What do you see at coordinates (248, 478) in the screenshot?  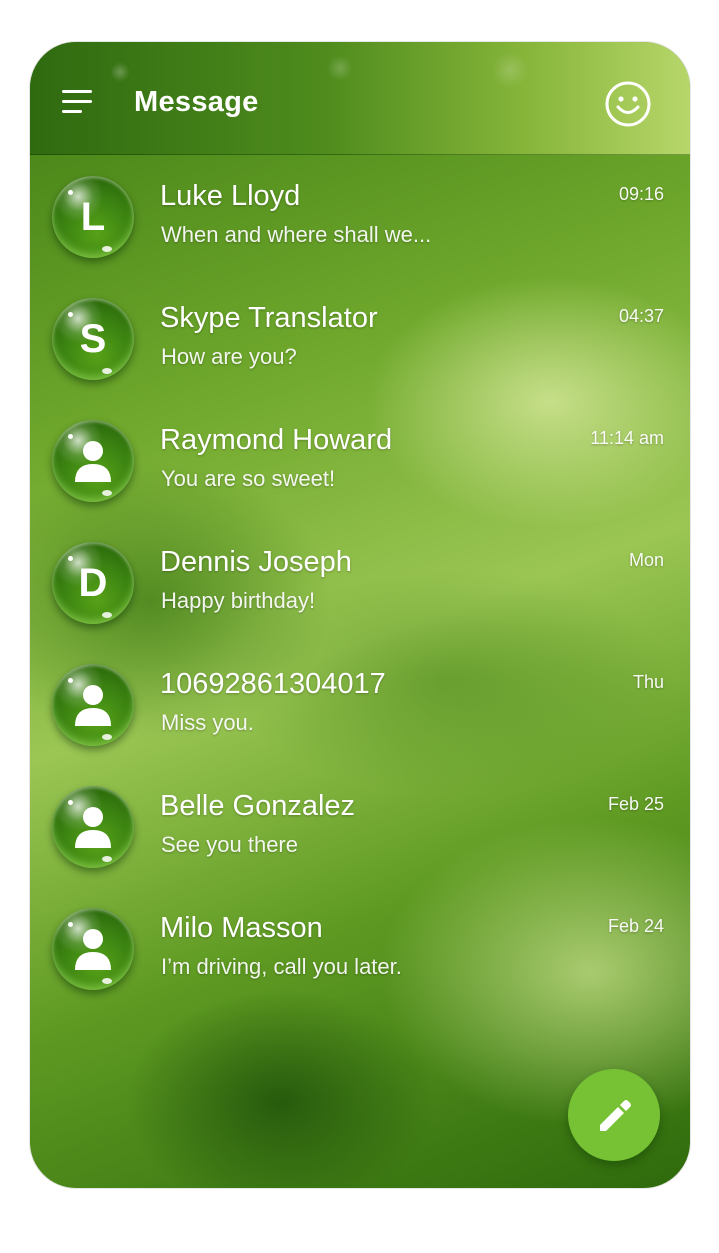 I see `message-preview: You are so sweet!` at bounding box center [248, 478].